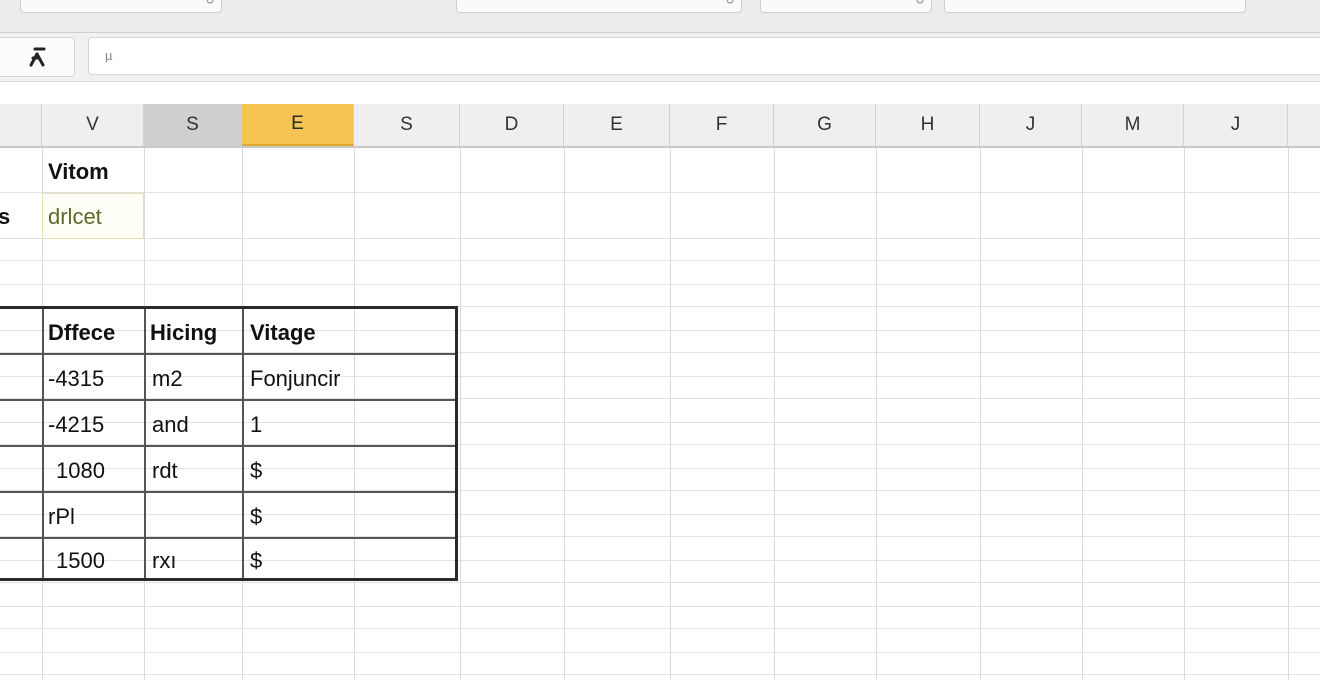  What do you see at coordinates (21, 125) in the screenshot?
I see `row-header-corner` at bounding box center [21, 125].